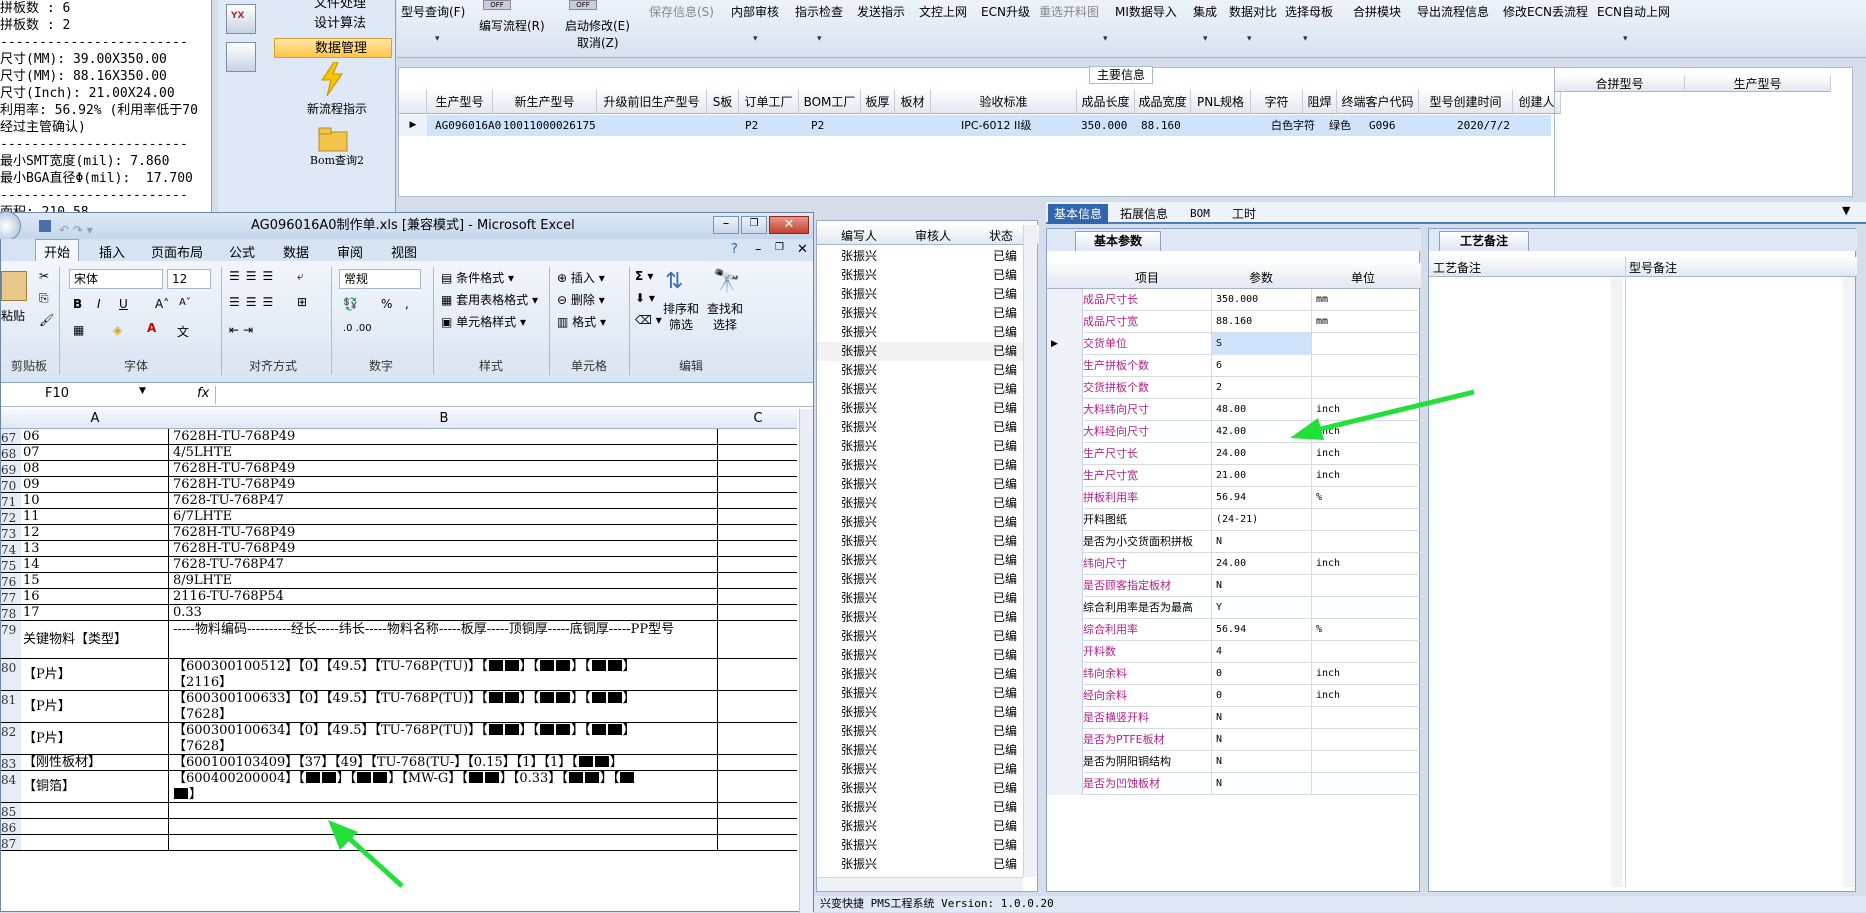 The width and height of the screenshot is (1866, 913). Describe the element at coordinates (1261, 498) in the screenshot. I see `param-value: 56.94` at that location.